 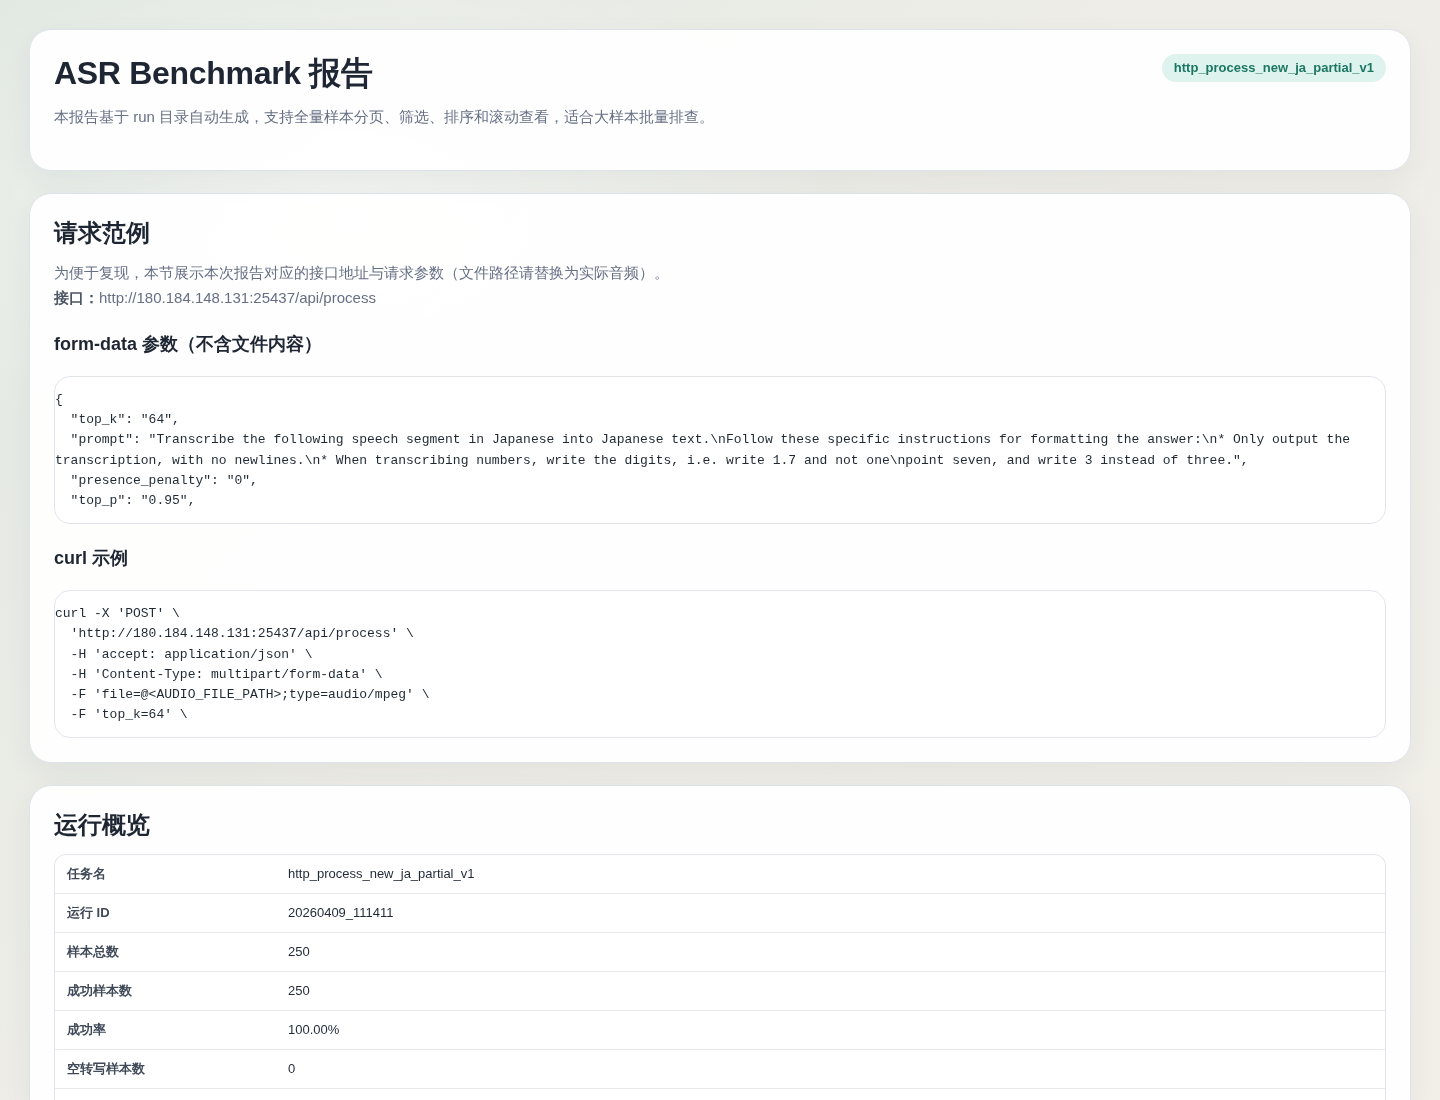 I want to click on subsection-title: curl 示例, so click(x=91, y=558).